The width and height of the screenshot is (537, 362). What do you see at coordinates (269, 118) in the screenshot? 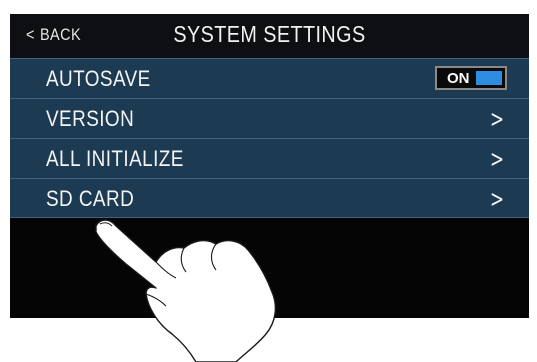
I see `settings-item-version: VERSION >` at bounding box center [269, 118].